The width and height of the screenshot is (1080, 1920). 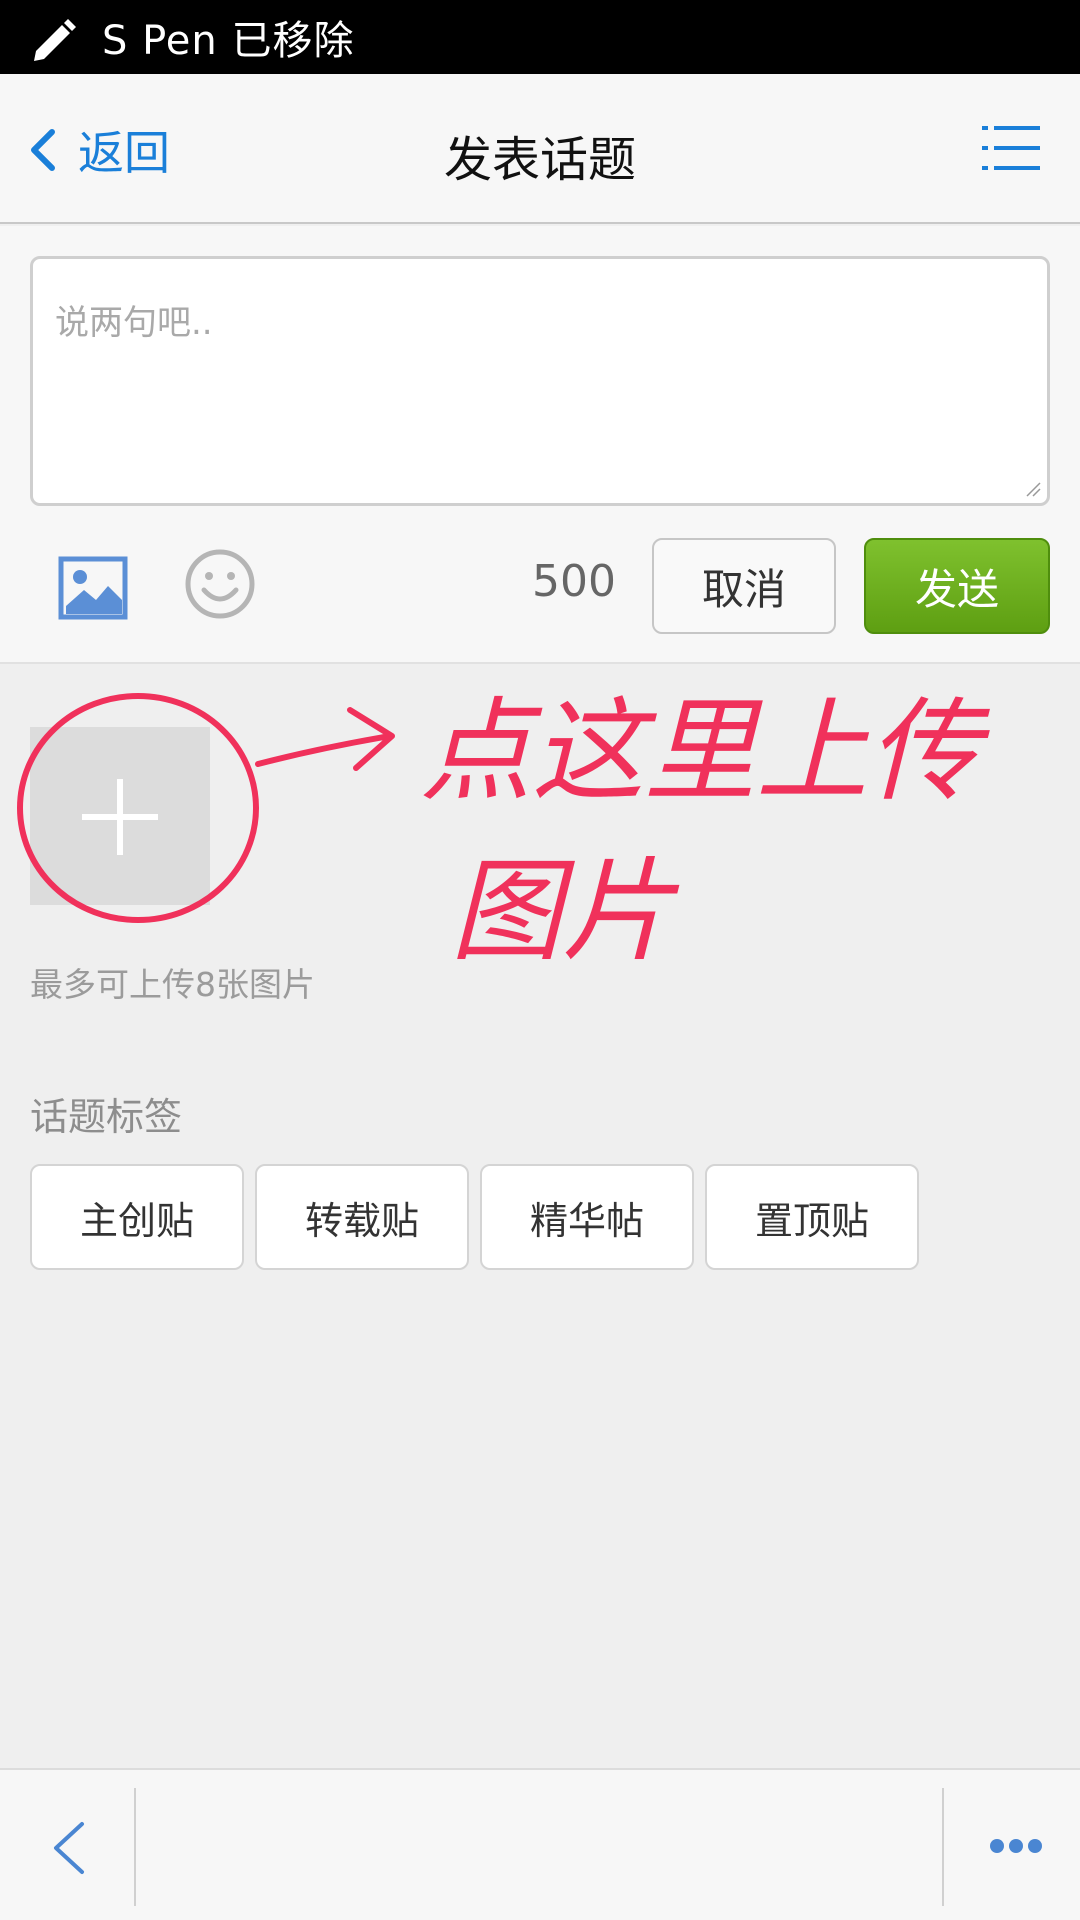 I want to click on tag-featured: 精华帖, so click(x=587, y=1217).